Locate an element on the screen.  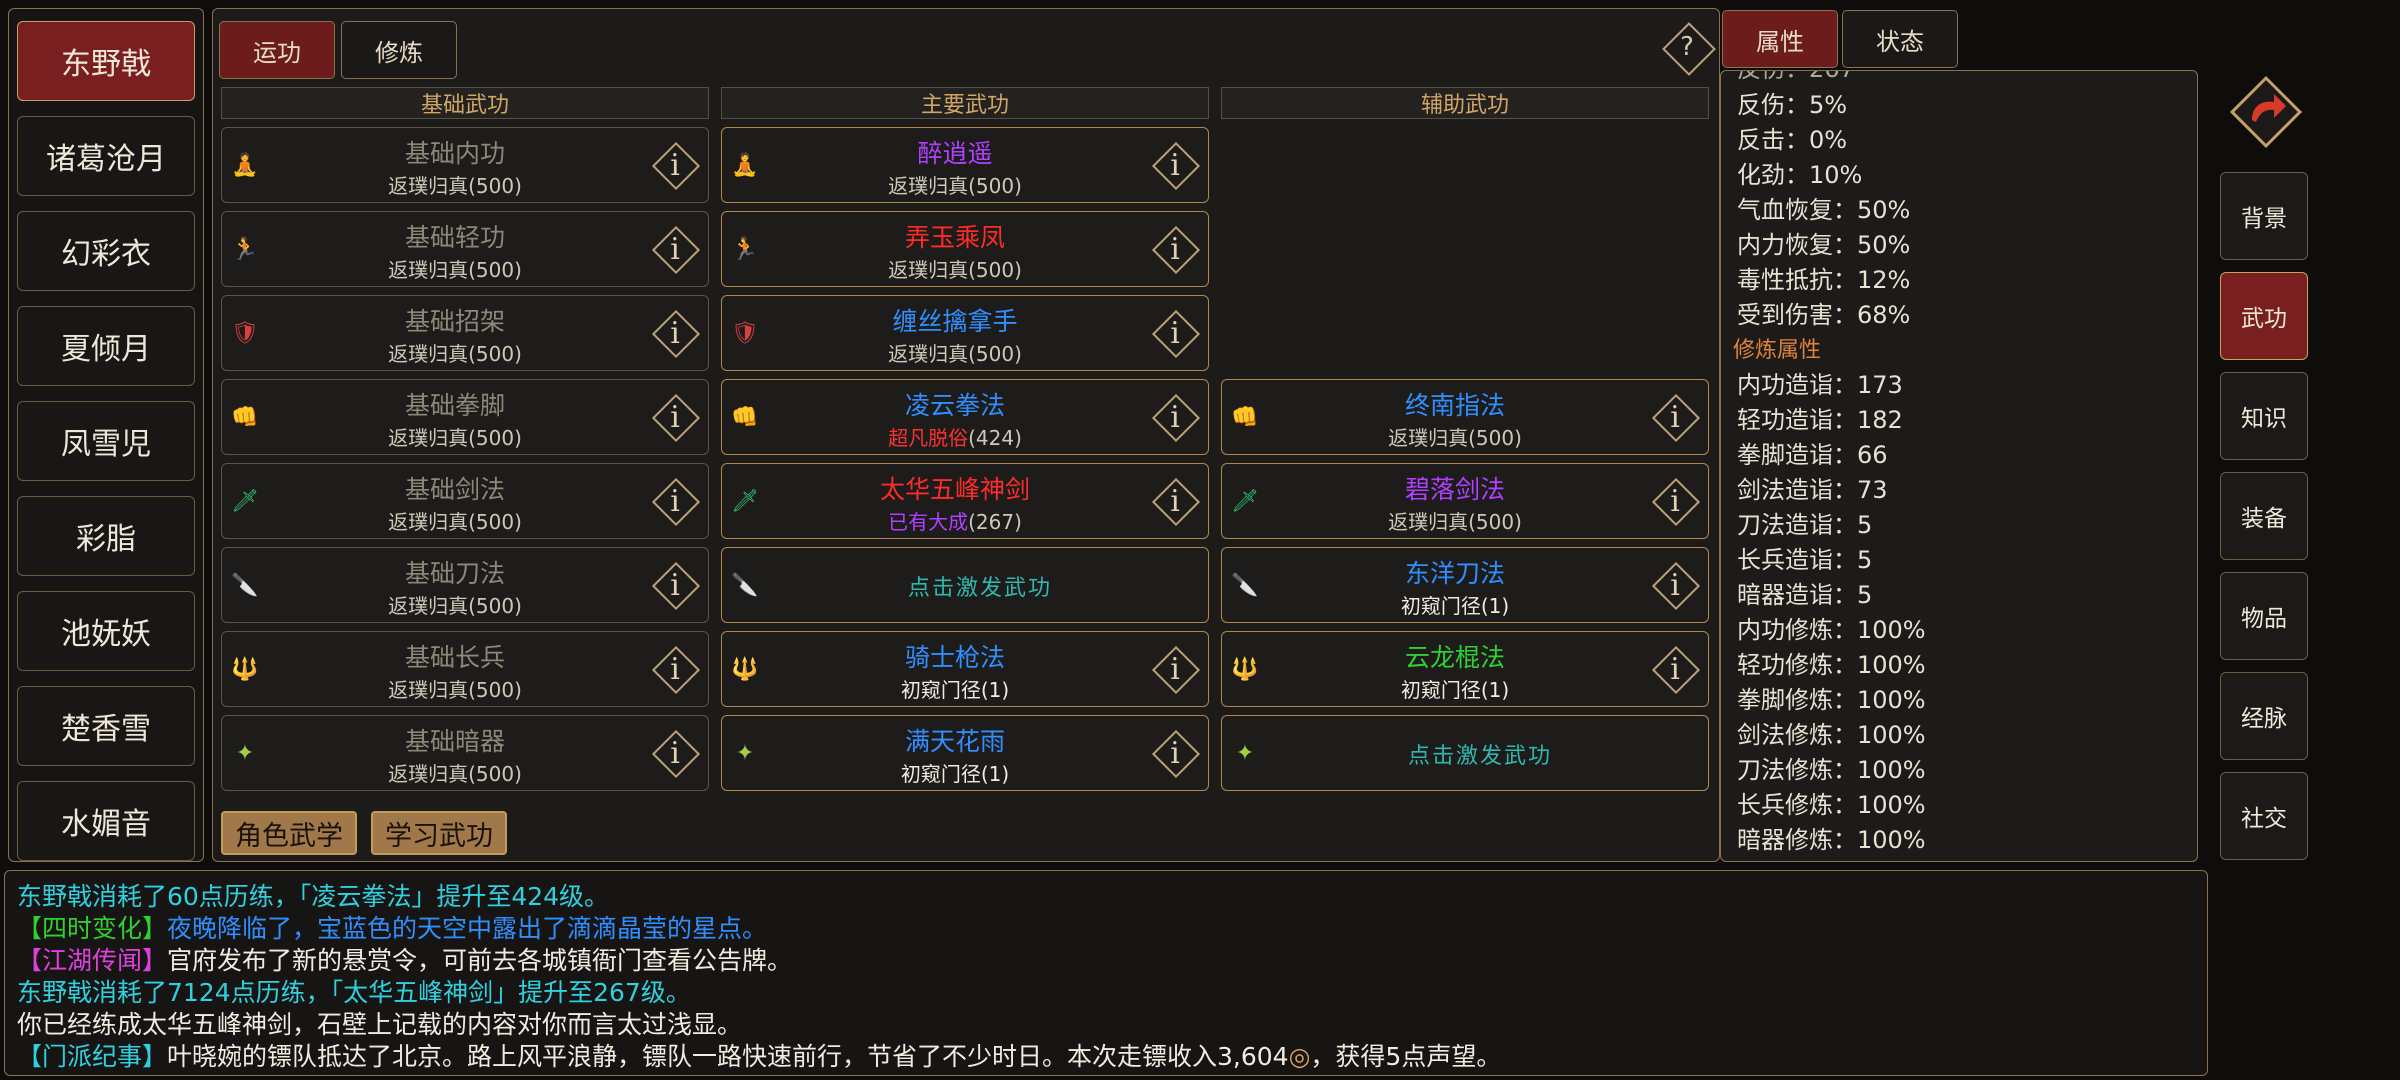
character-button: 东野戟 is located at coordinates (106, 61).